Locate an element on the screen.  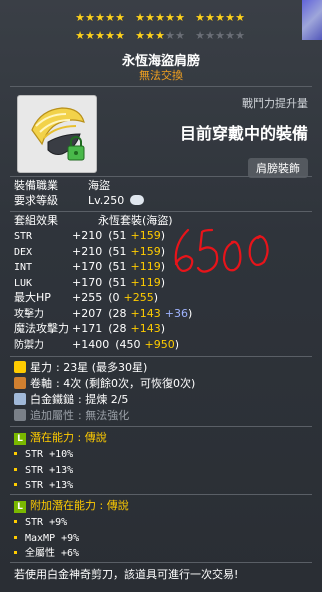
trade-status: 無法交換 is located at coordinates (161, 75).